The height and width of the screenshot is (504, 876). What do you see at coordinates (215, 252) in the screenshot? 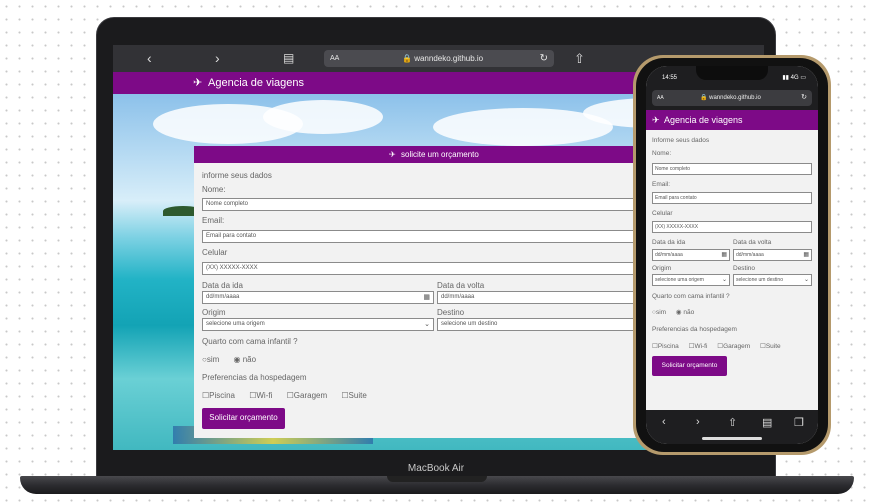
I see `phone-label: Celular` at bounding box center [215, 252].